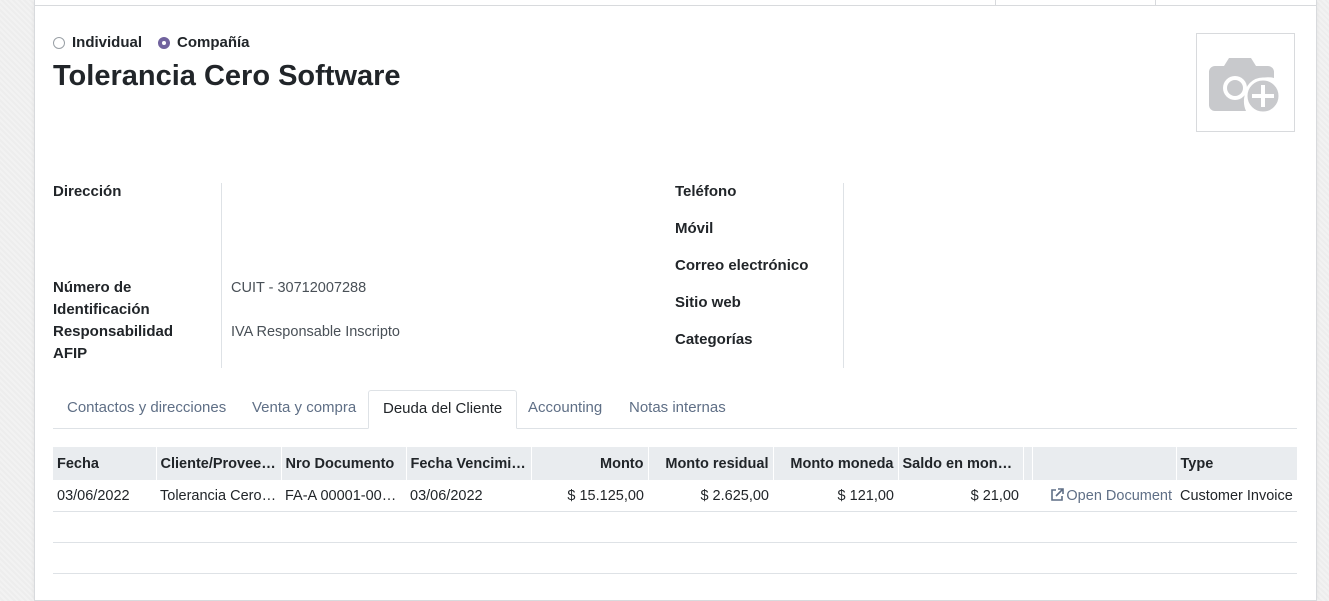 This screenshot has width=1329, height=601. Describe the element at coordinates (1244, 85) in the screenshot. I see `camera-plus-icon` at that location.